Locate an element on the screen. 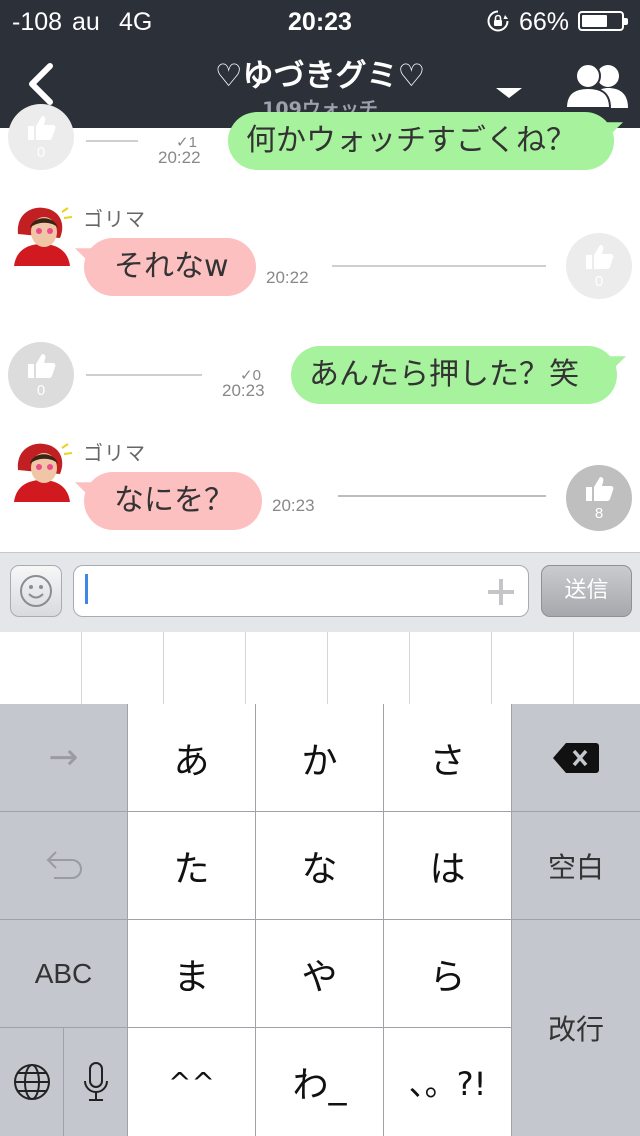  key-kaomoji: ^^ is located at coordinates (191, 1082).